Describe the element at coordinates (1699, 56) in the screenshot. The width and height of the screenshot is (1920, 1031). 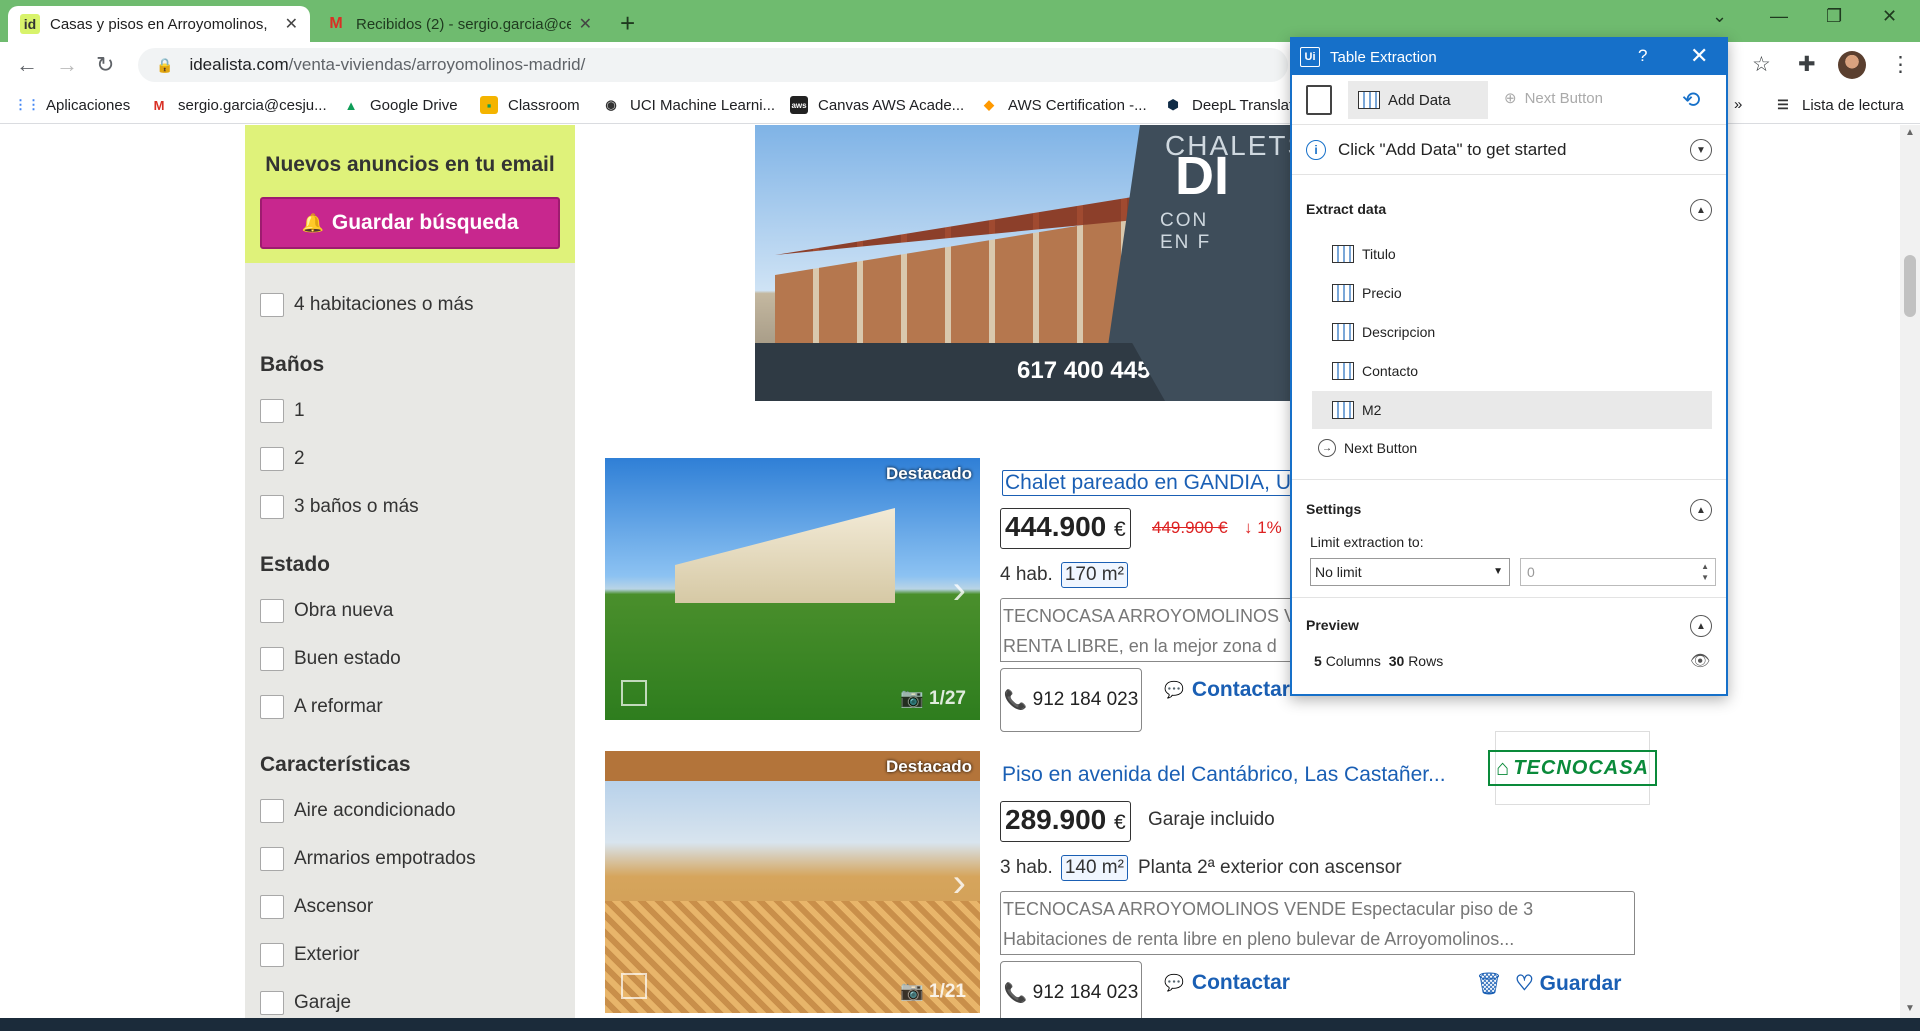
I see `dialog-close-icon: ✕` at that location.